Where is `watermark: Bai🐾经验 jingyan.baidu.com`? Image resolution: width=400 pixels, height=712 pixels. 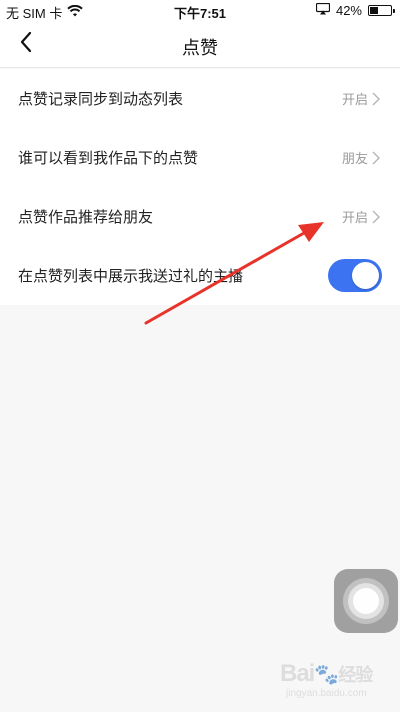 watermark: Bai🐾经验 jingyan.baidu.com is located at coordinates (337, 683).